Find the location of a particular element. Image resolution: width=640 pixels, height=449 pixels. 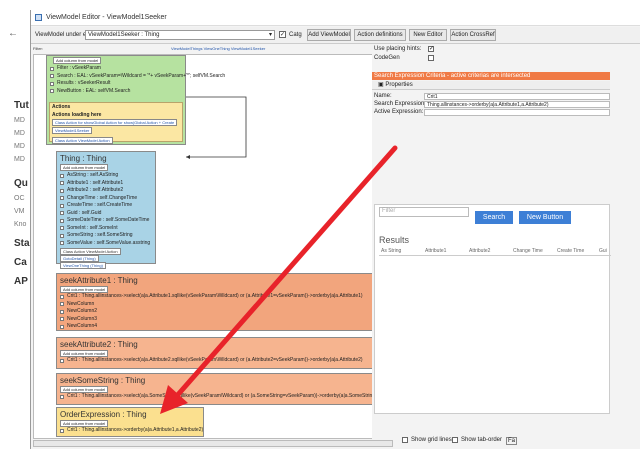

show-grid-checkbox is located at coordinates (405, 440).